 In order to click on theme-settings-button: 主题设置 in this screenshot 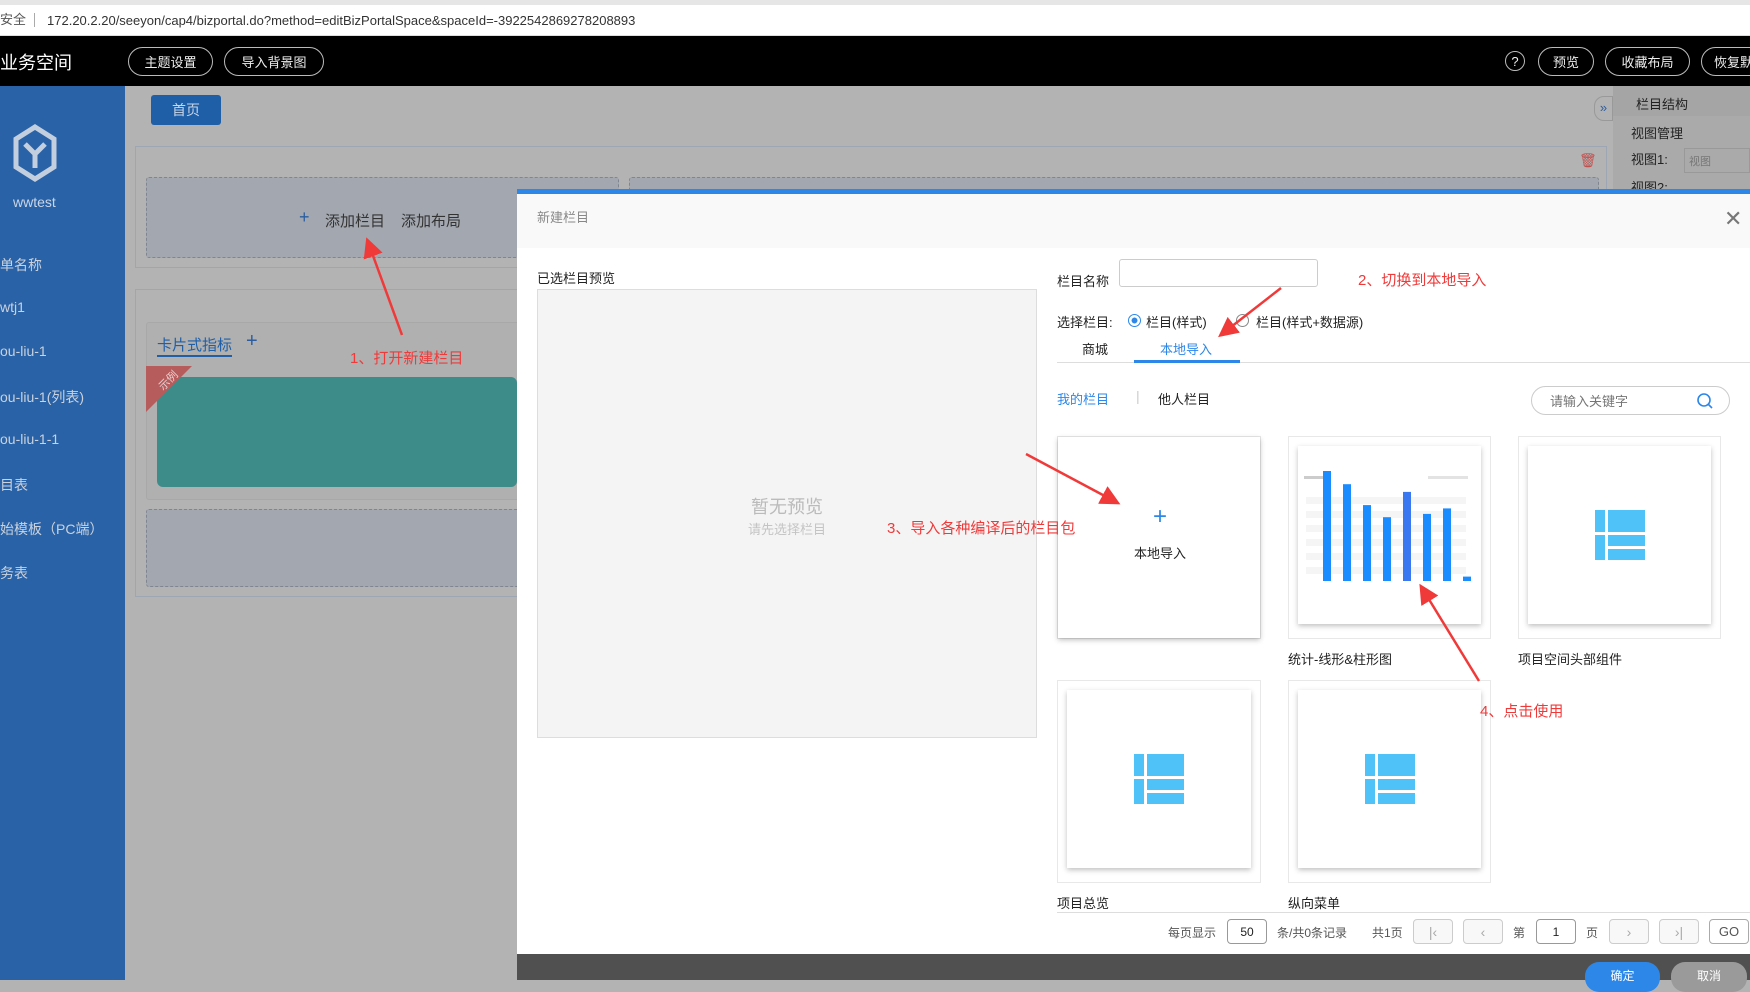, I will do `click(170, 61)`.